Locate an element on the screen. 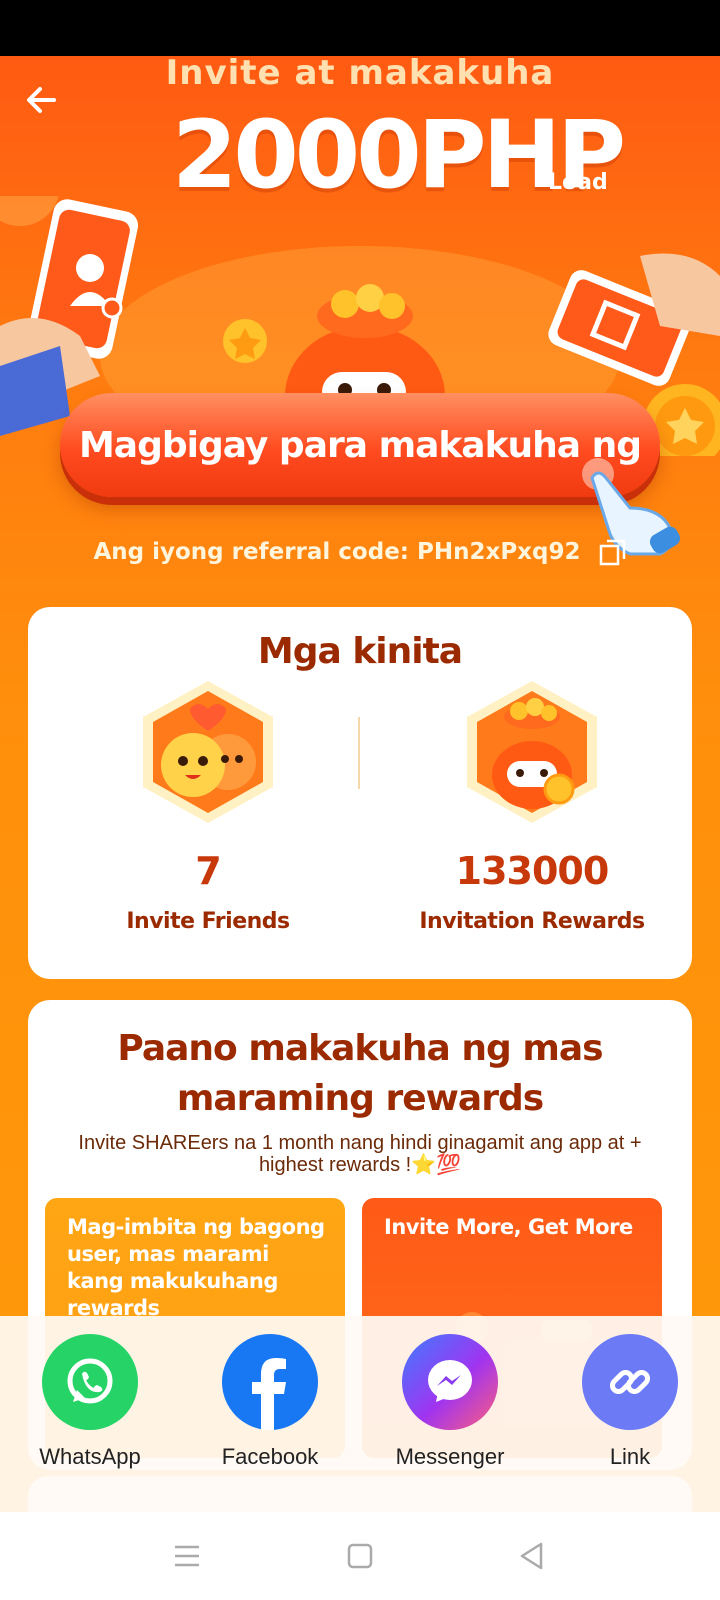 Image resolution: width=720 pixels, height=1600 pixels. share-label: Link is located at coordinates (630, 1456).